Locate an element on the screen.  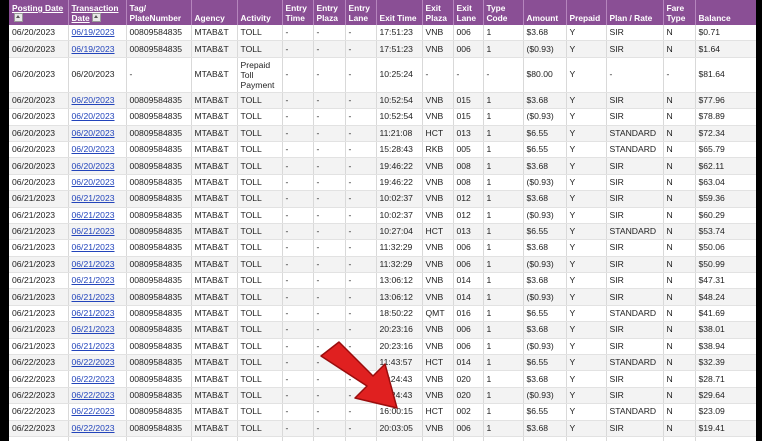
cell-exit-time: 13:06:12 is located at coordinates (399, 281).